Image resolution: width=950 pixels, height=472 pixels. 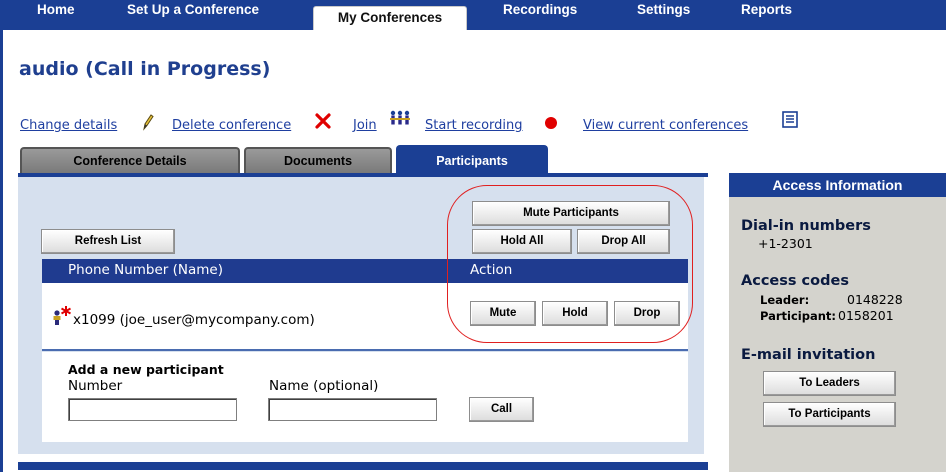 What do you see at coordinates (837, 185) in the screenshot?
I see `access-information-header: Access Information` at bounding box center [837, 185].